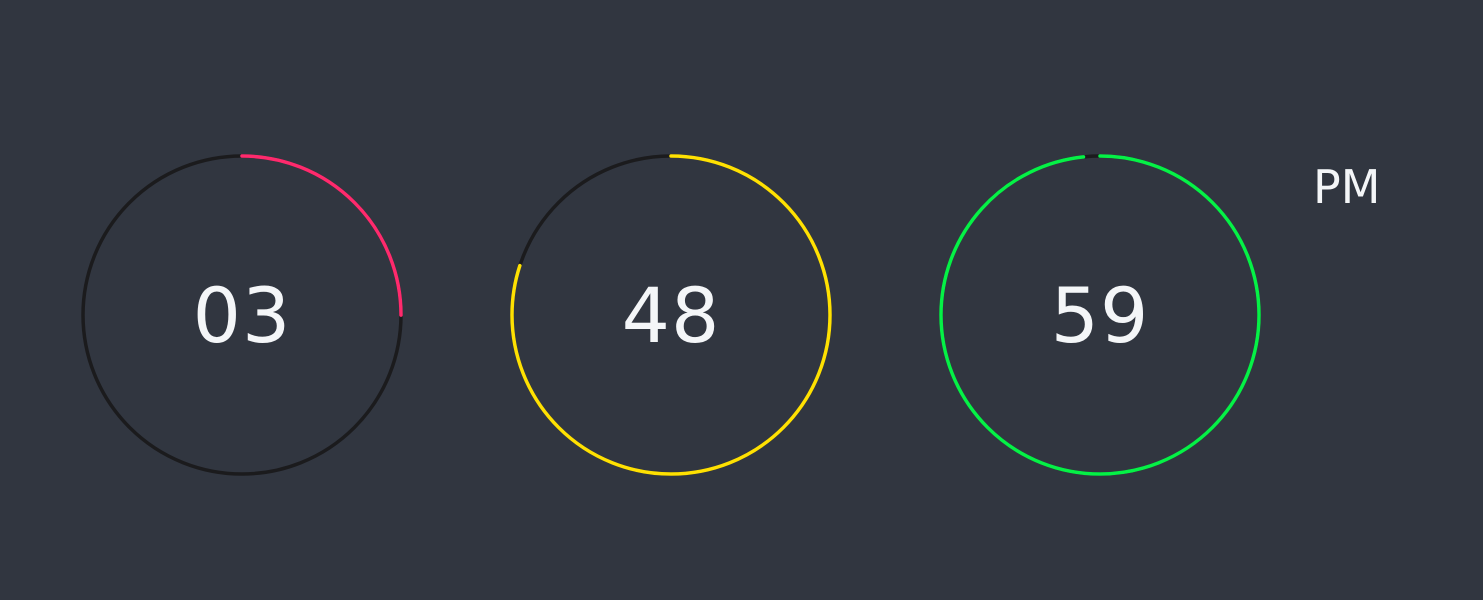 This screenshot has width=1483, height=600. What do you see at coordinates (1347, 187) in the screenshot?
I see `meridiem-label: PM` at bounding box center [1347, 187].